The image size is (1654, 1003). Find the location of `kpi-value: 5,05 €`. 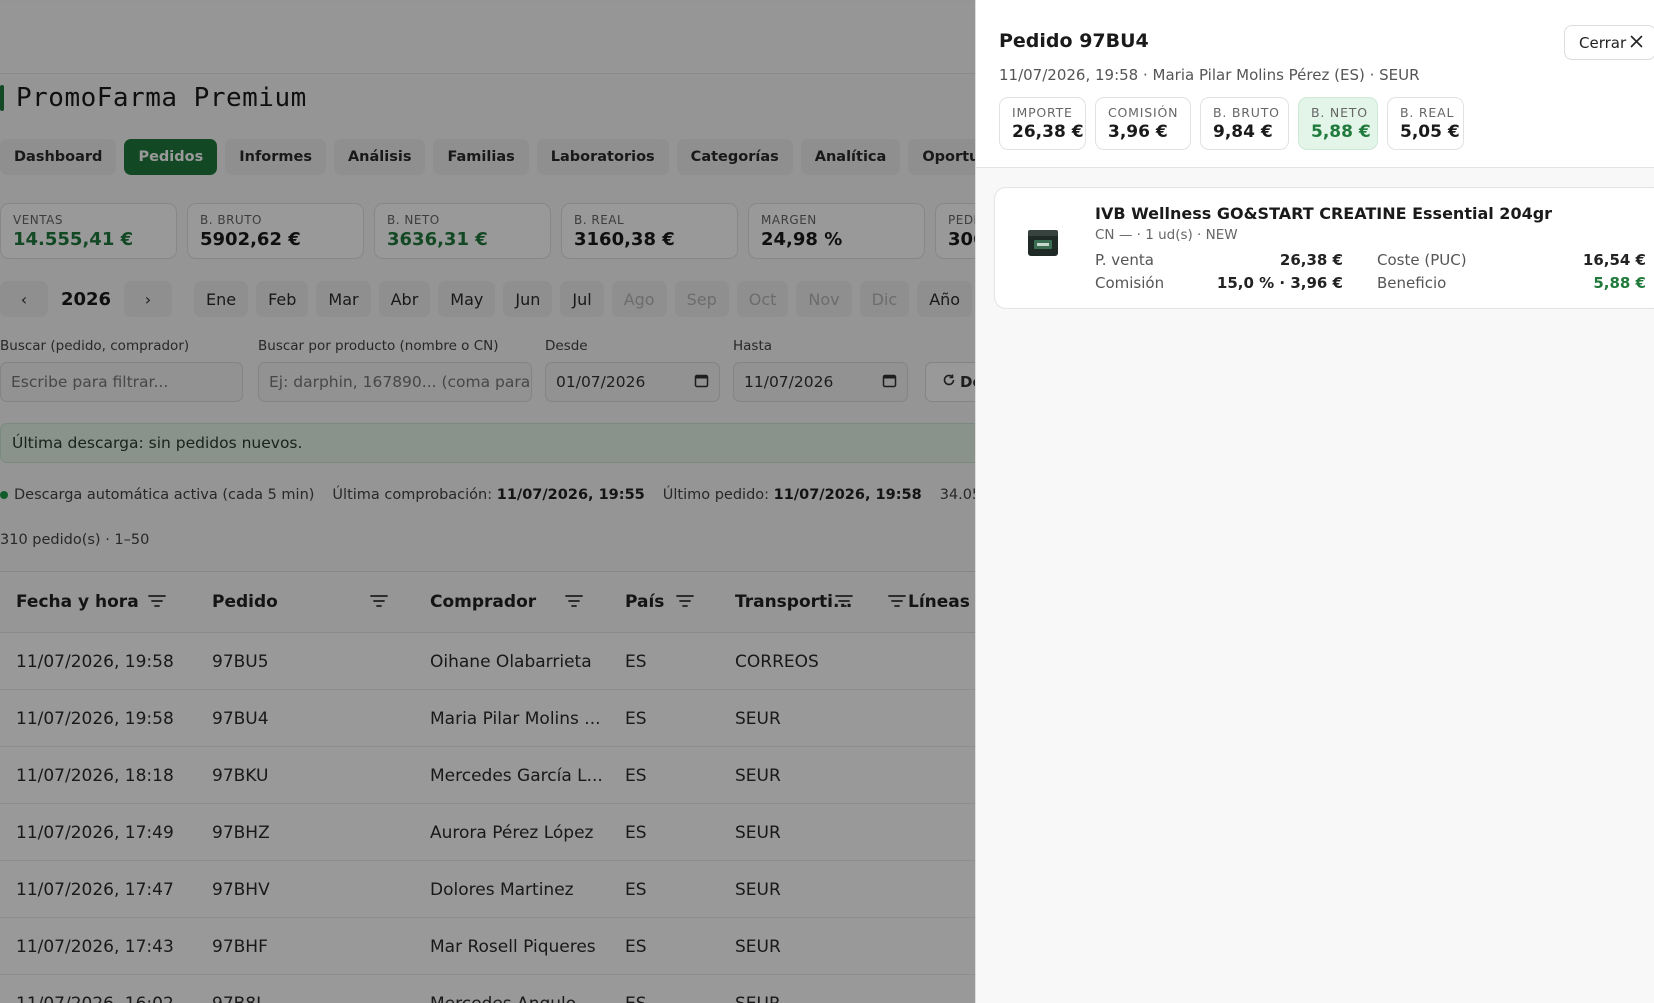

kpi-value: 5,05 € is located at coordinates (1430, 132).